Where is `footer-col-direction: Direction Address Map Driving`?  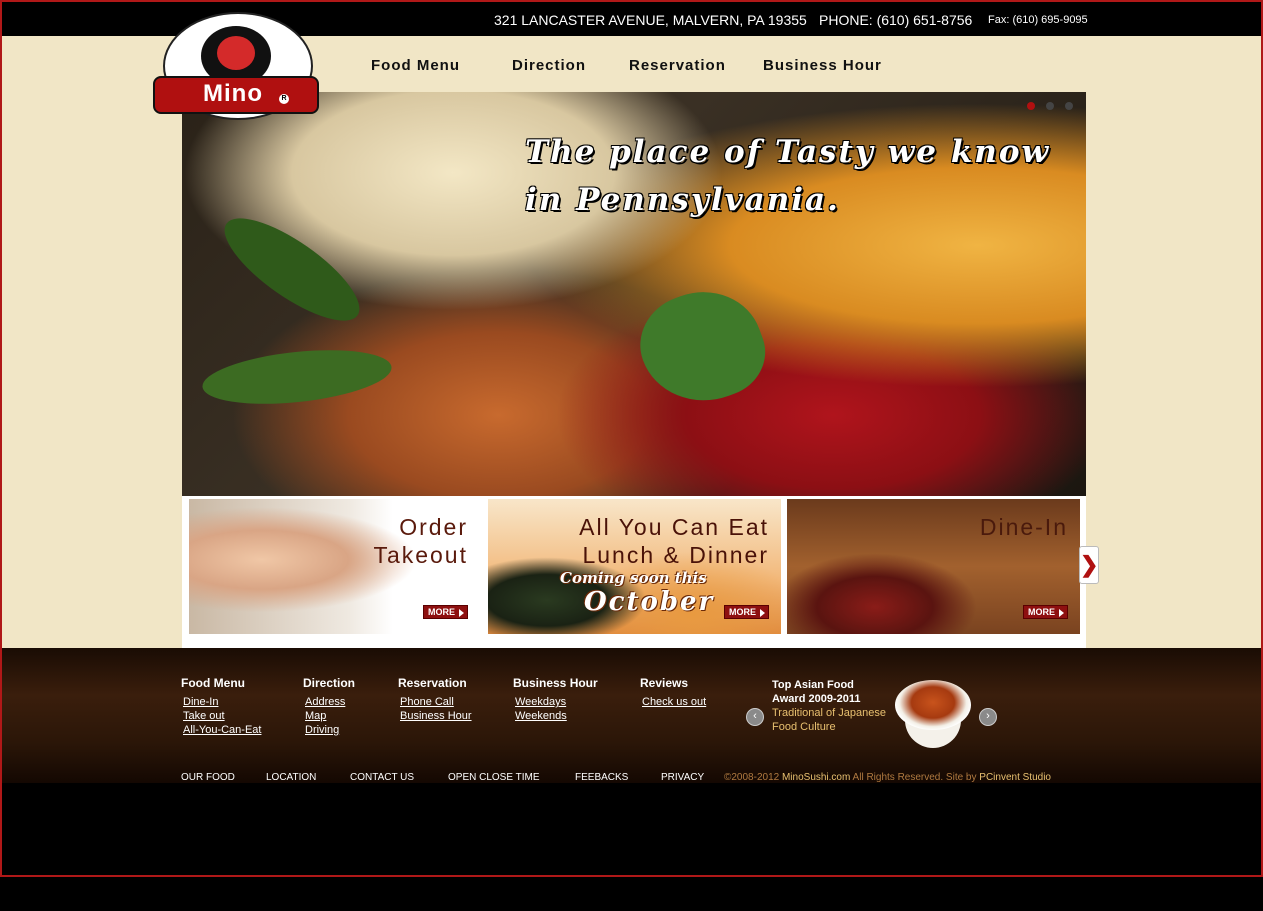
footer-col-direction: Direction Address Map Driving is located at coordinates (329, 706).